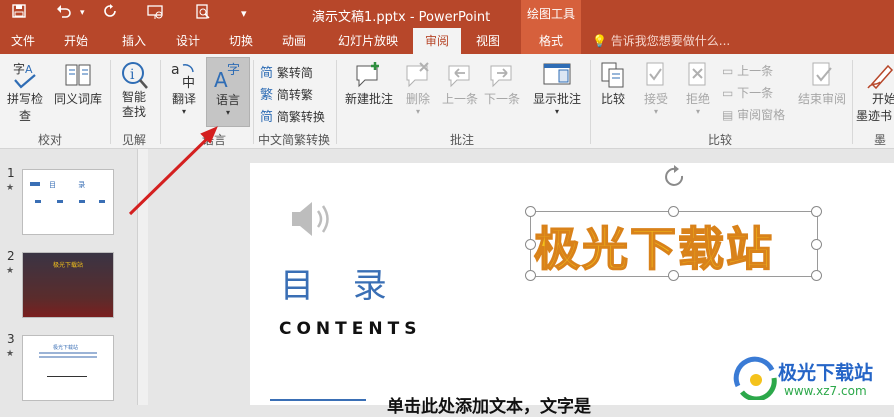 This screenshot has height=417, width=894. I want to click on watermark-emblem-icon, so click(755, 378).